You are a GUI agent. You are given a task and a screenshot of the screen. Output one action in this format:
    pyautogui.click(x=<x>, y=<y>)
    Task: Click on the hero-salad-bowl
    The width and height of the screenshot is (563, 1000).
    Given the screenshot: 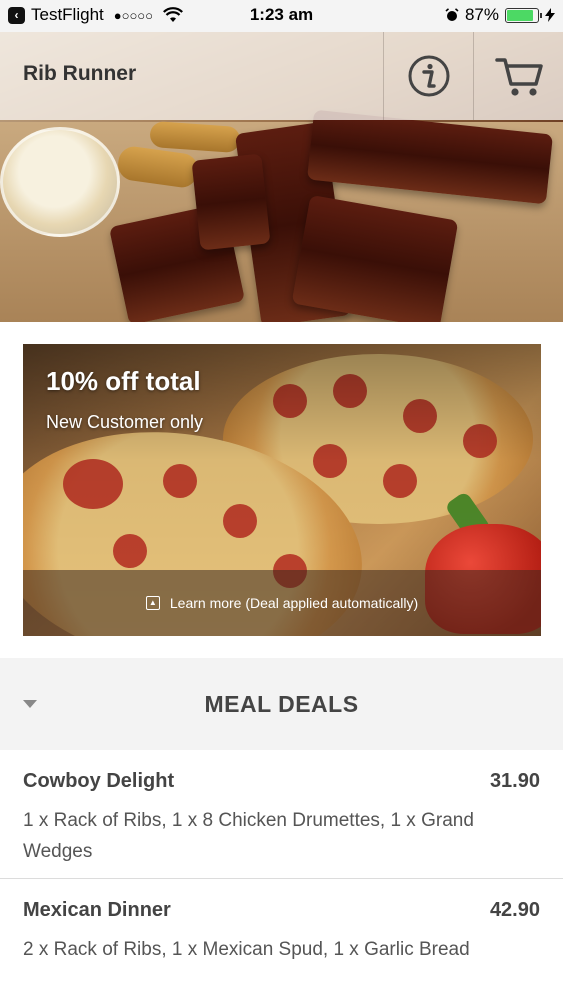 What is the action you would take?
    pyautogui.click(x=60, y=182)
    